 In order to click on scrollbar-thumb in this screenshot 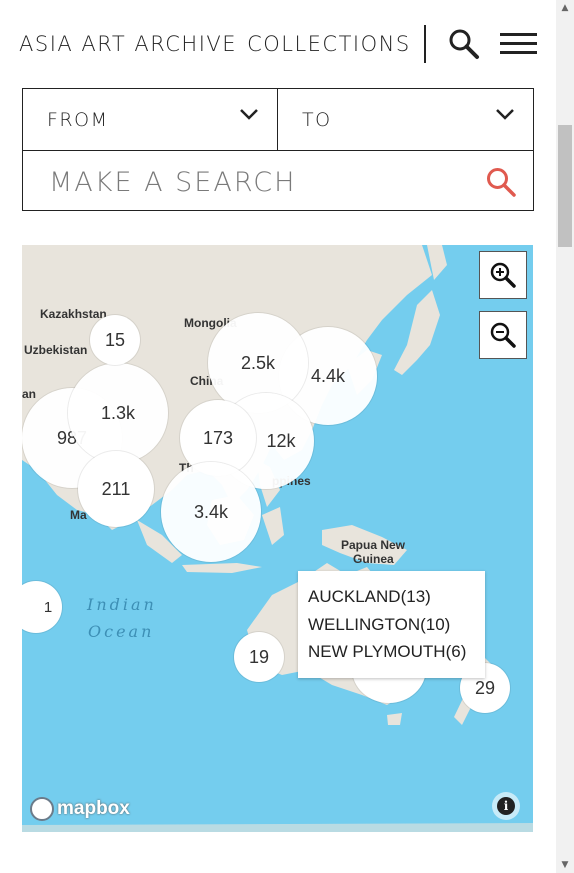, I will do `click(565, 186)`.